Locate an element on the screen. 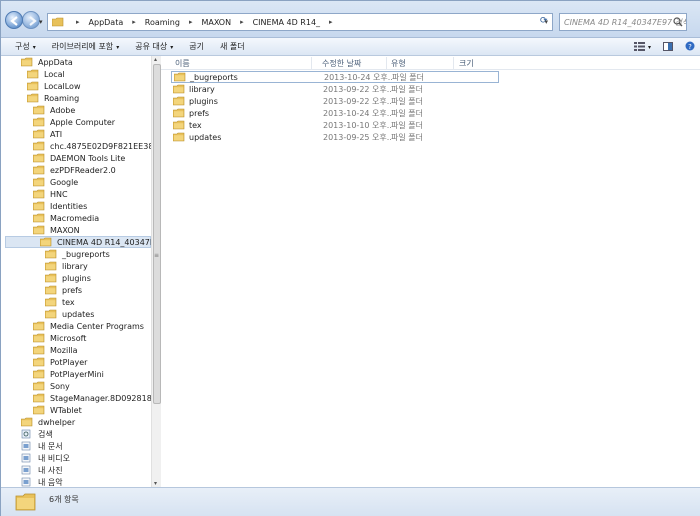  new-folder-button: 새 폴더 is located at coordinates (232, 46).